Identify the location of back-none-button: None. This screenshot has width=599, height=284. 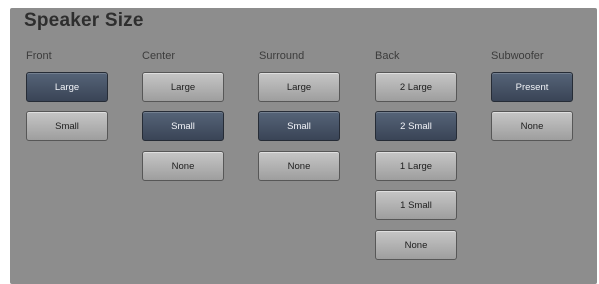
(416, 245).